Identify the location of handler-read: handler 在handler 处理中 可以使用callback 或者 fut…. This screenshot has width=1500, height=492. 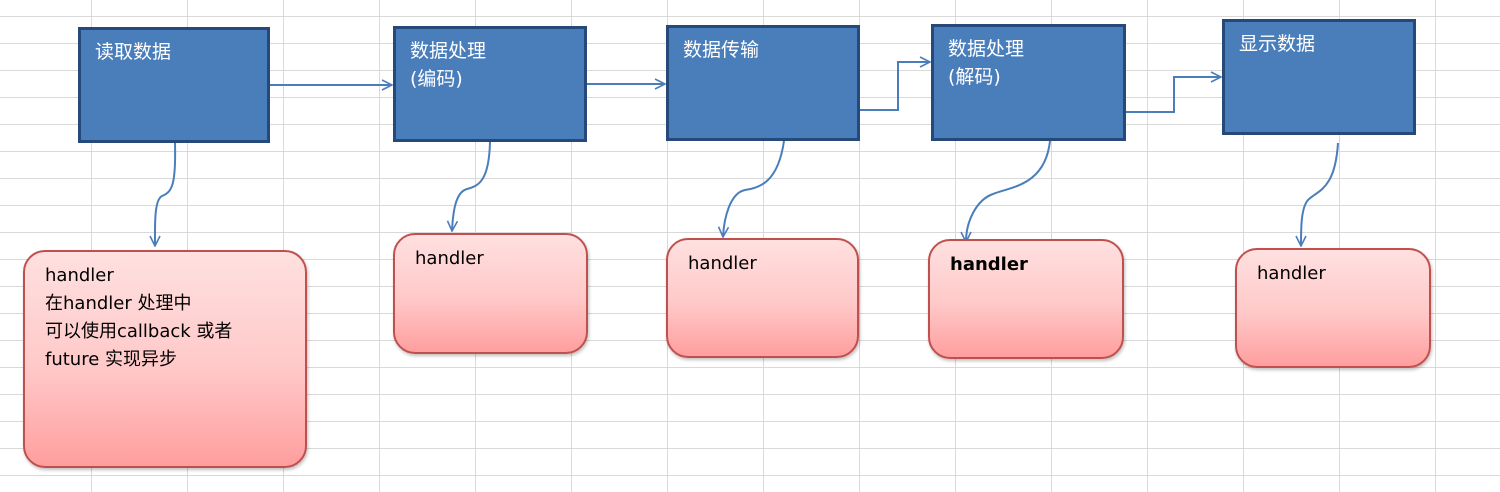
(165, 359).